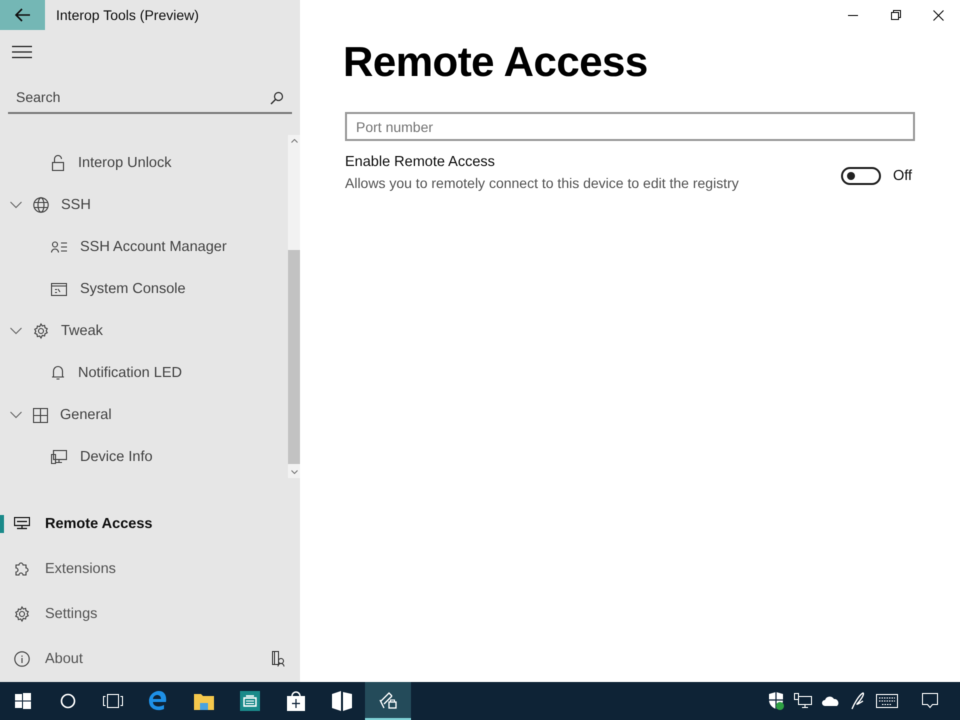 This screenshot has height=720, width=960. What do you see at coordinates (125, 163) in the screenshot?
I see `tree-item: Interop Unlock` at bounding box center [125, 163].